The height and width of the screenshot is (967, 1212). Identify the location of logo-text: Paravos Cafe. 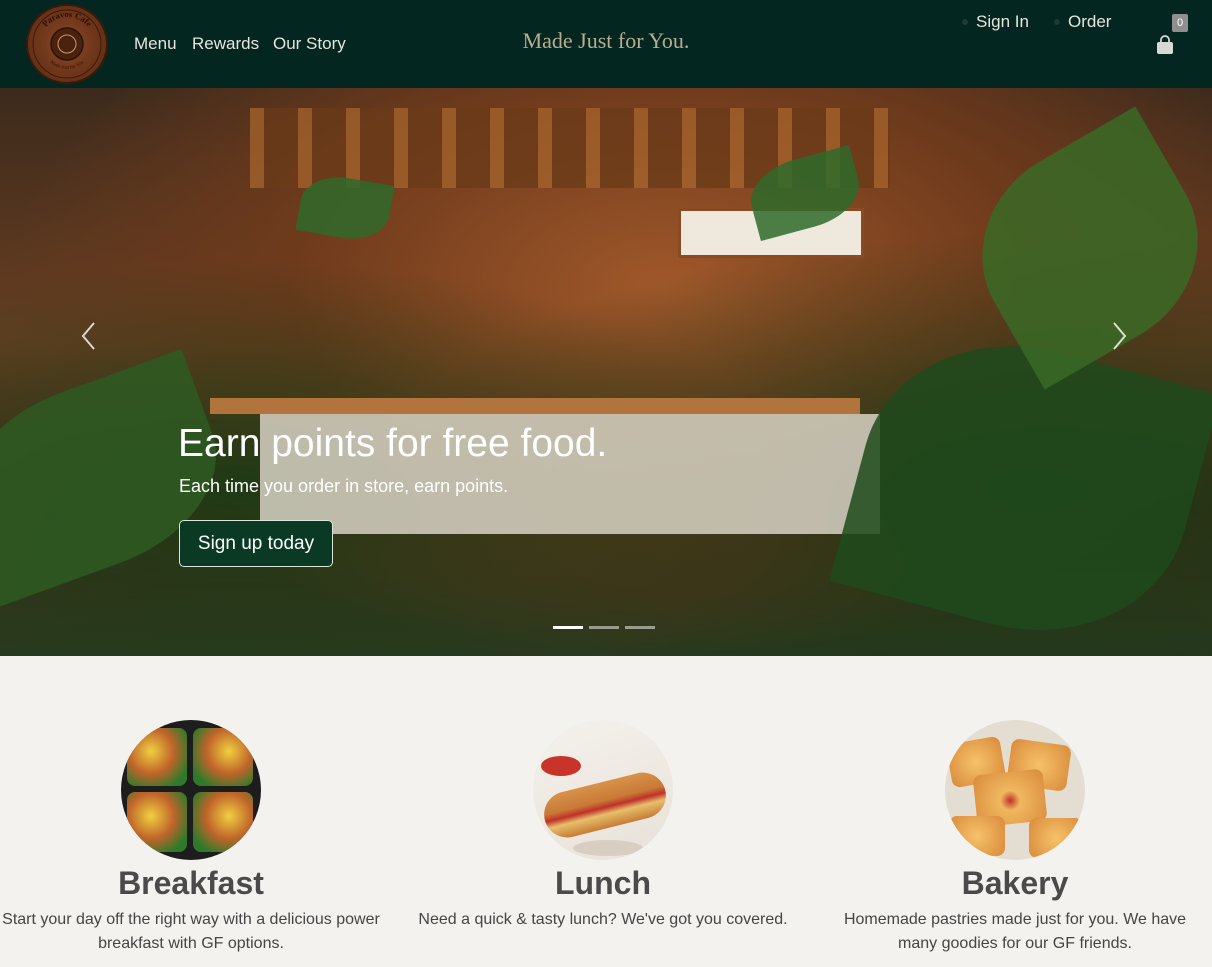
(67, 19).